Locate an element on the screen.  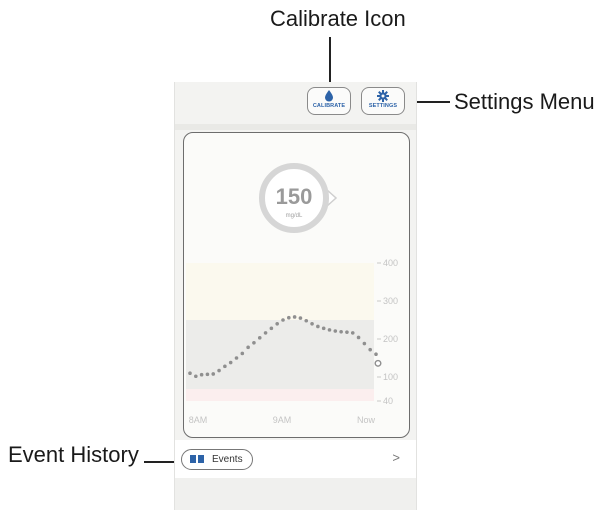
current-reading-point is located at coordinates (378, 363).